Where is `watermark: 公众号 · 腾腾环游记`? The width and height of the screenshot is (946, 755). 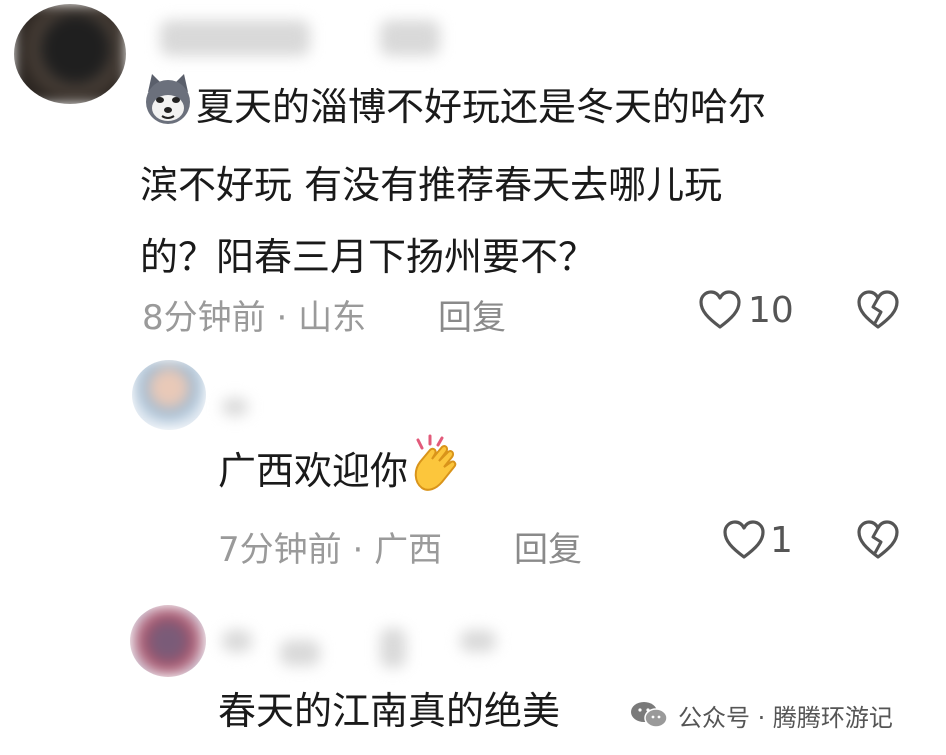 watermark: 公众号 · 腾腾环游记 is located at coordinates (761, 715).